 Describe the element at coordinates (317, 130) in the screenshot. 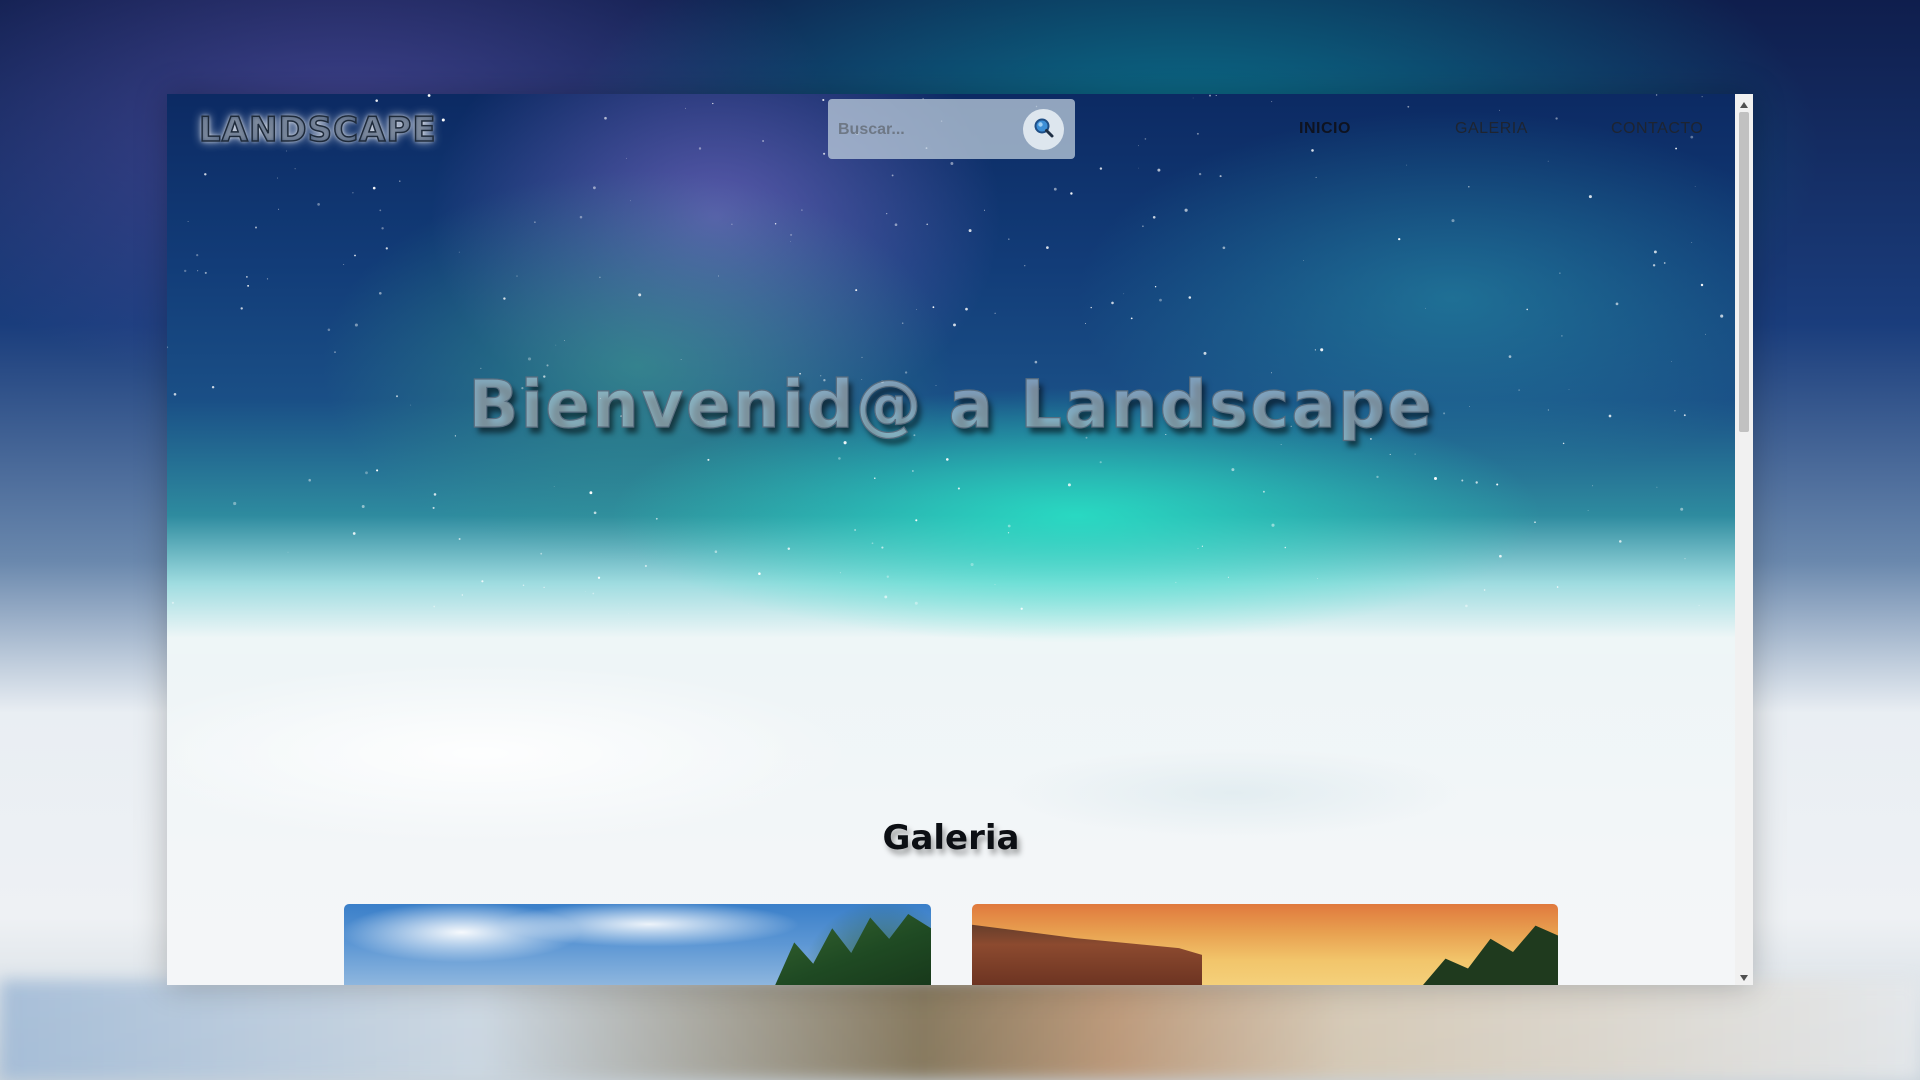

I see `site-logo: LANDSCAPE` at that location.